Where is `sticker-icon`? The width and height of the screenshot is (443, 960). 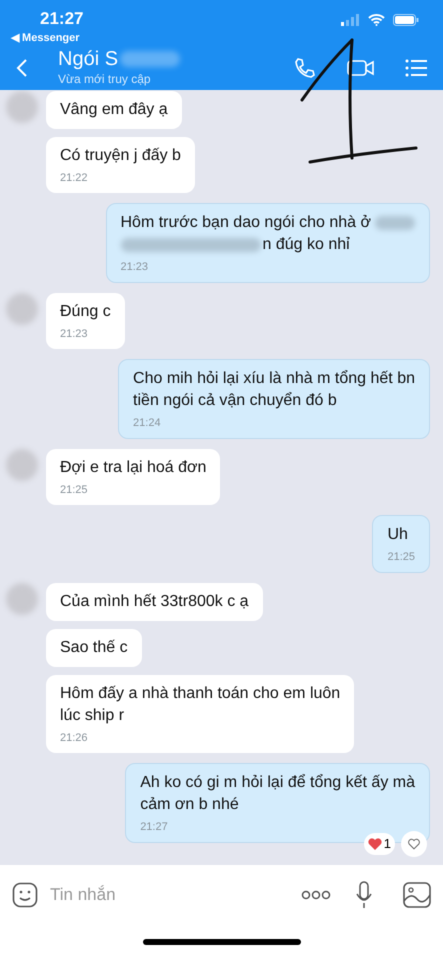 sticker-icon is located at coordinates (25, 895).